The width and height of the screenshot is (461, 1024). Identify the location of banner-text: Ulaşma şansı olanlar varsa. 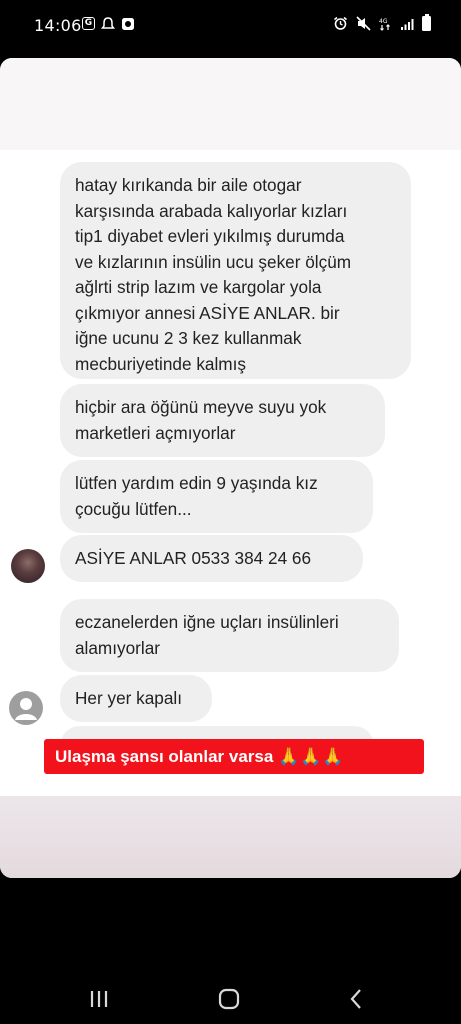
(164, 756).